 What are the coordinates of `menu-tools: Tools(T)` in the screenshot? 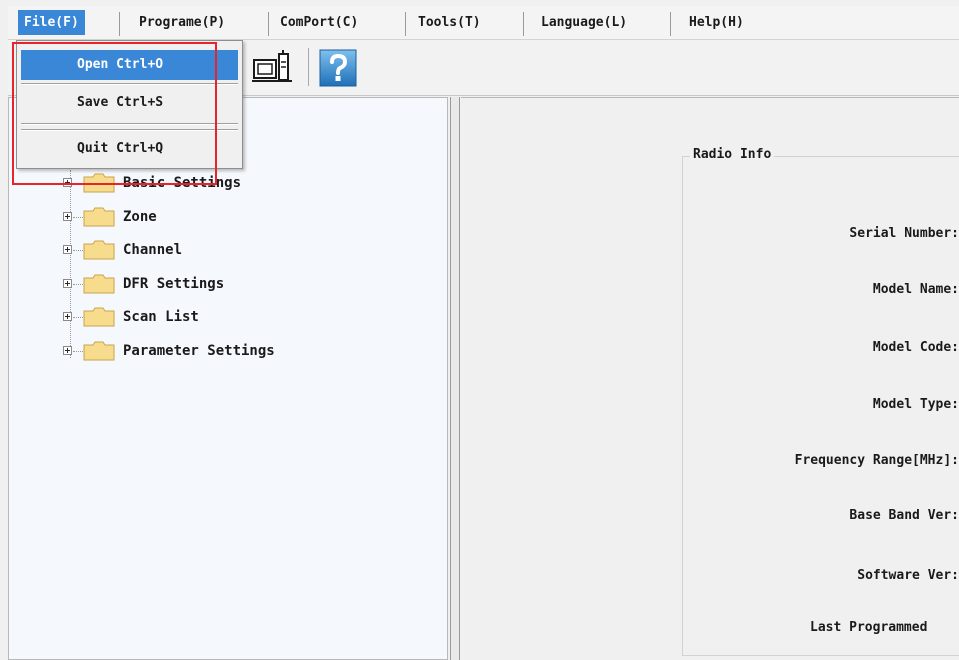 It's located at (449, 22).